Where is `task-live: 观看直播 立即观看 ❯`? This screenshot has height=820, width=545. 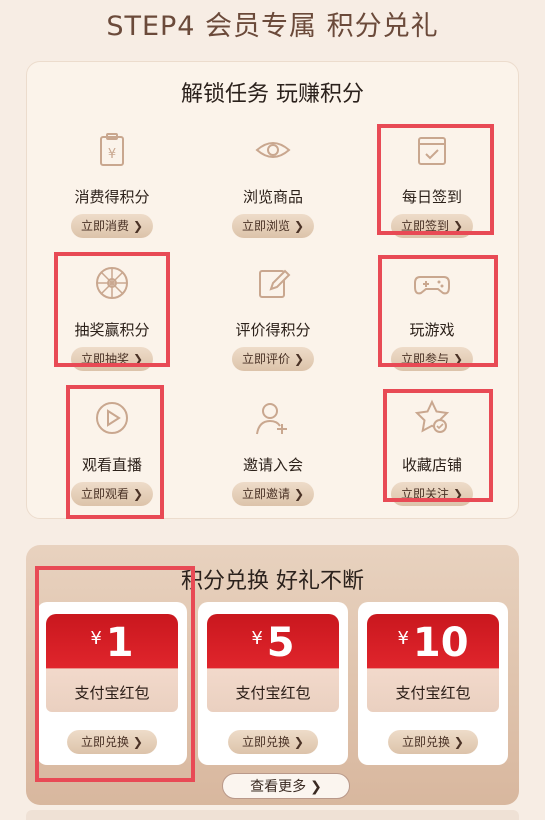
task-live: 观看直播 立即观看 ❯ is located at coordinates (112, 452).